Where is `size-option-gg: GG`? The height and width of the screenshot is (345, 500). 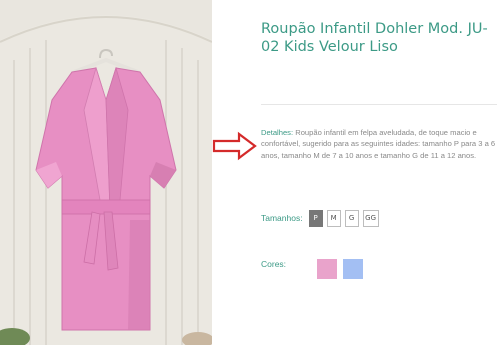
size-option-gg: GG is located at coordinates (370, 218).